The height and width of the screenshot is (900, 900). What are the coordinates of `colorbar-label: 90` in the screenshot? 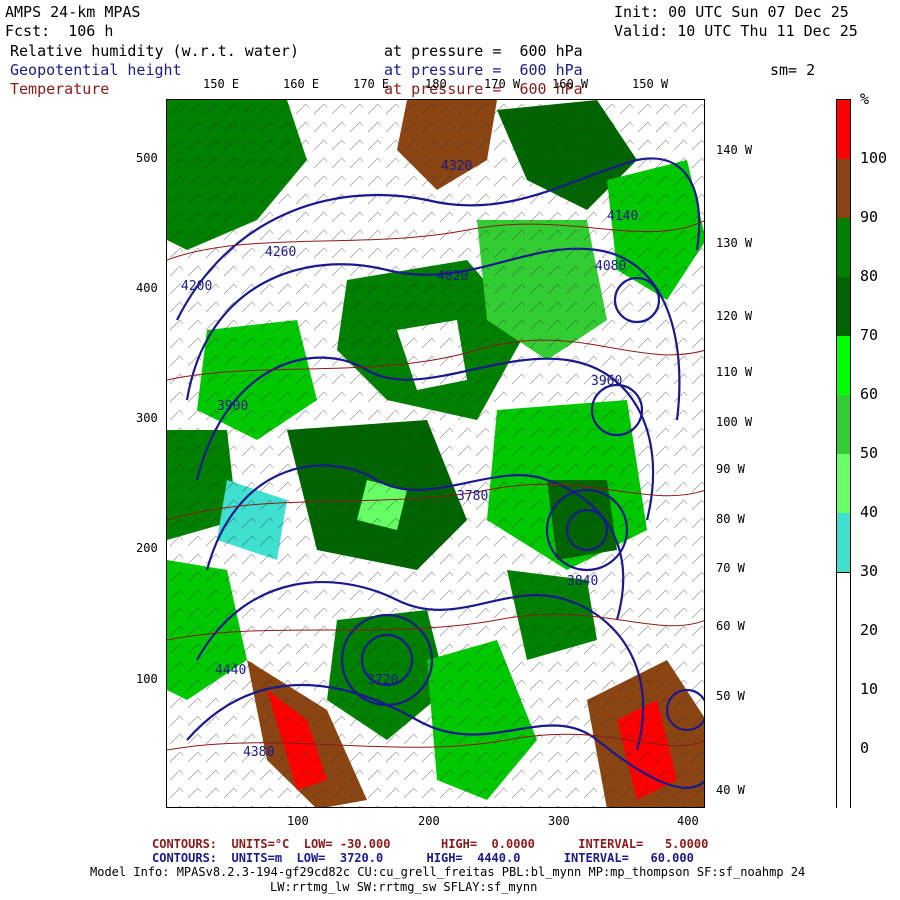 It's located at (869, 217).